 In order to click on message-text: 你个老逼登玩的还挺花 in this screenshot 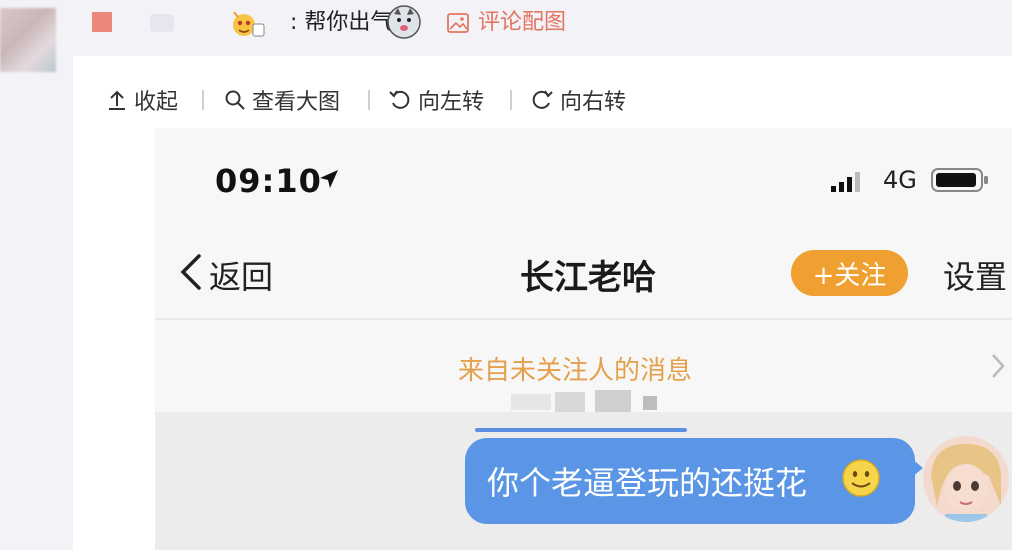, I will do `click(647, 483)`.